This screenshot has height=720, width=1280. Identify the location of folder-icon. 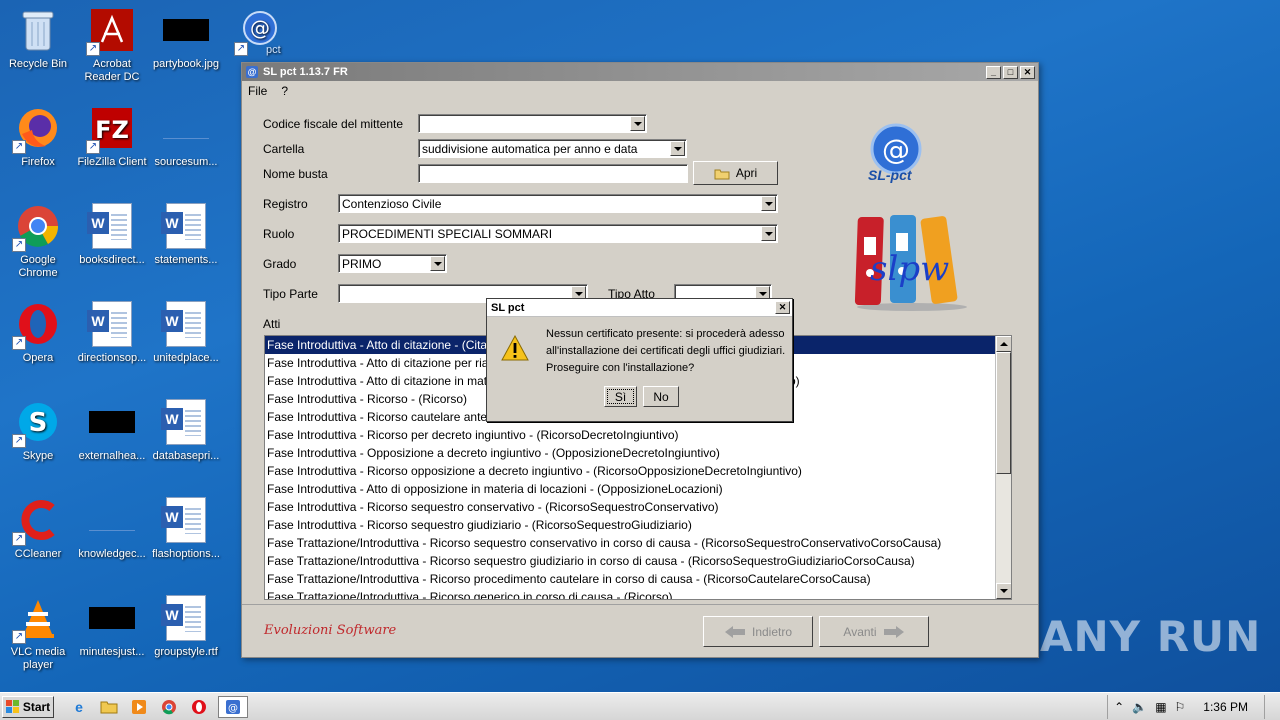
(109, 707).